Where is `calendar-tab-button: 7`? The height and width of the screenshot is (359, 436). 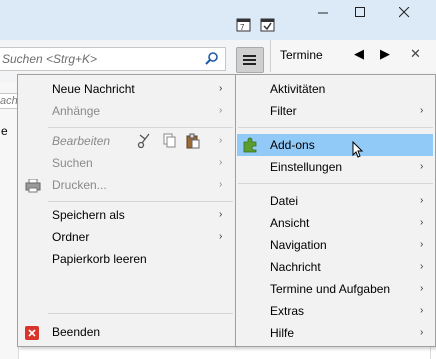
calendar-tab-button: 7 is located at coordinates (244, 25).